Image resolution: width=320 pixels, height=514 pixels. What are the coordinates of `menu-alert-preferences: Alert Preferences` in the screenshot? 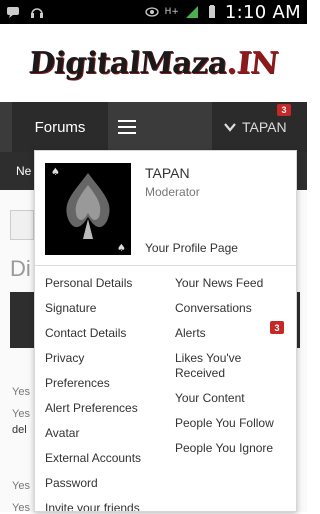 It's located at (93, 408).